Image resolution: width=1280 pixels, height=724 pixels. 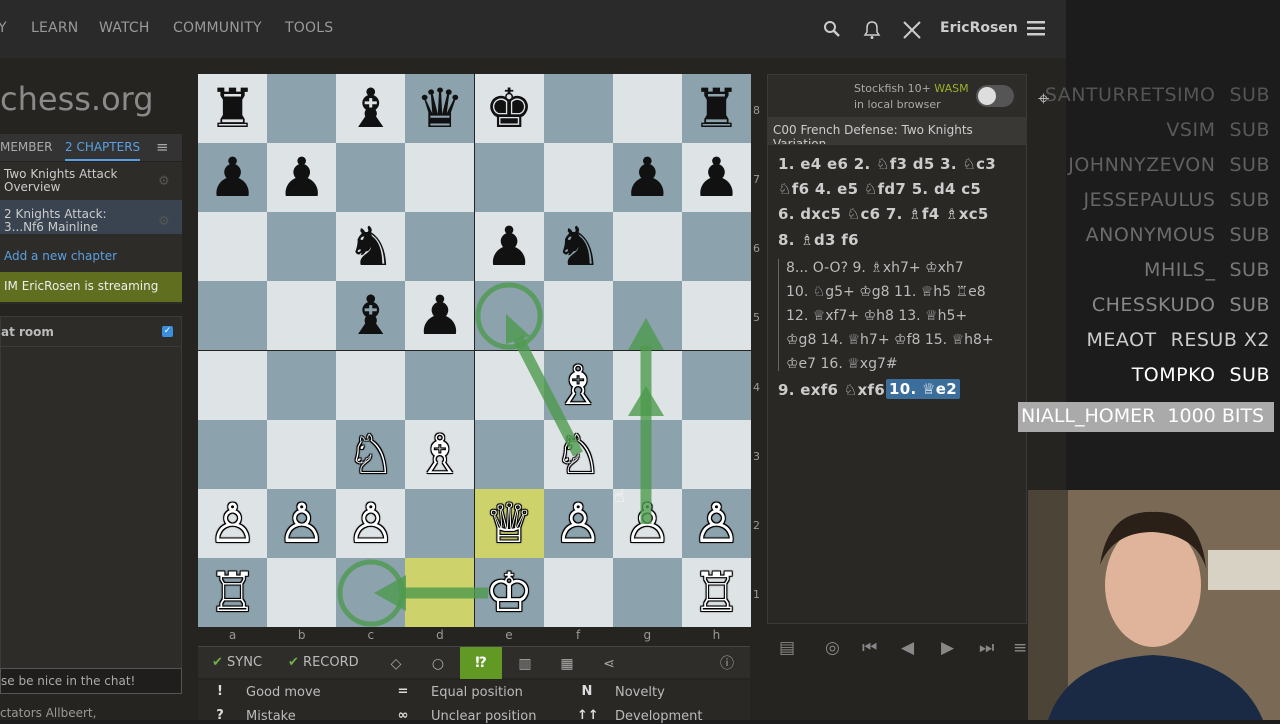 What do you see at coordinates (309, 28) in the screenshot?
I see `nav-tools: TOOLS` at bounding box center [309, 28].